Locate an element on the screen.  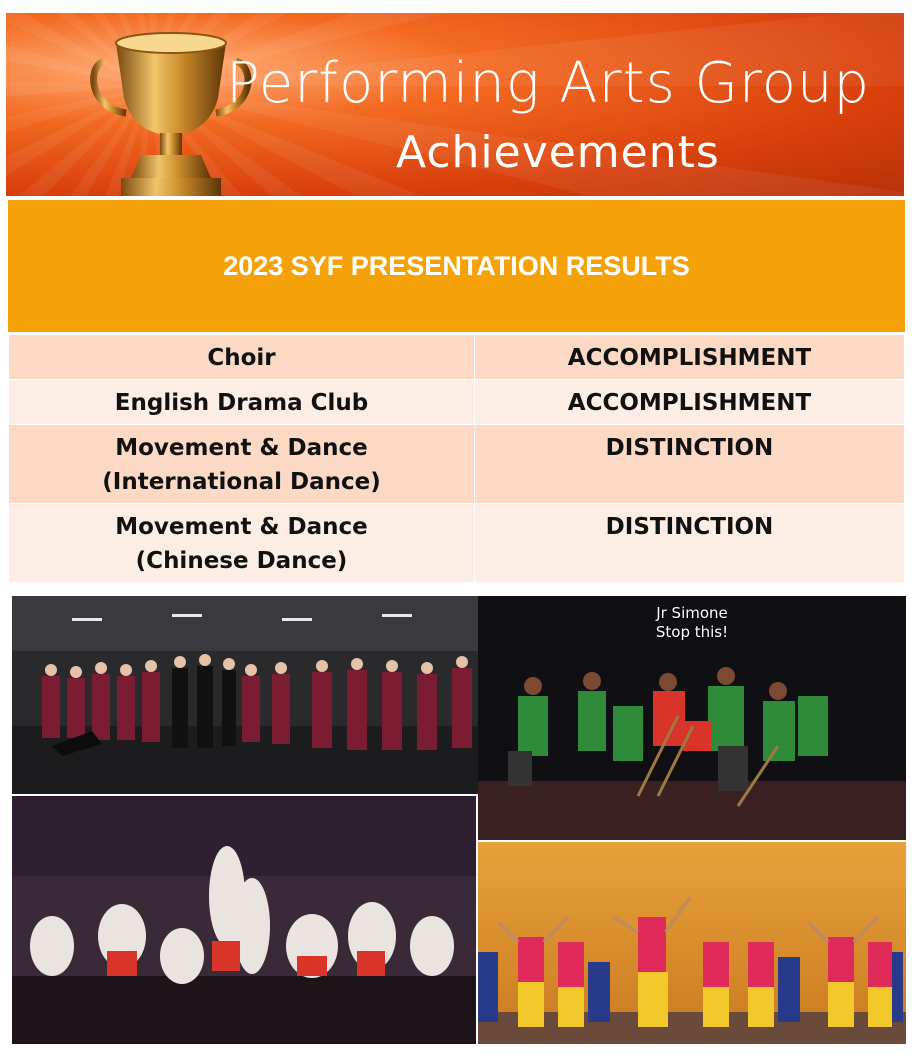
group-subname: (Chinese Dance) is located at coordinates (241, 561).